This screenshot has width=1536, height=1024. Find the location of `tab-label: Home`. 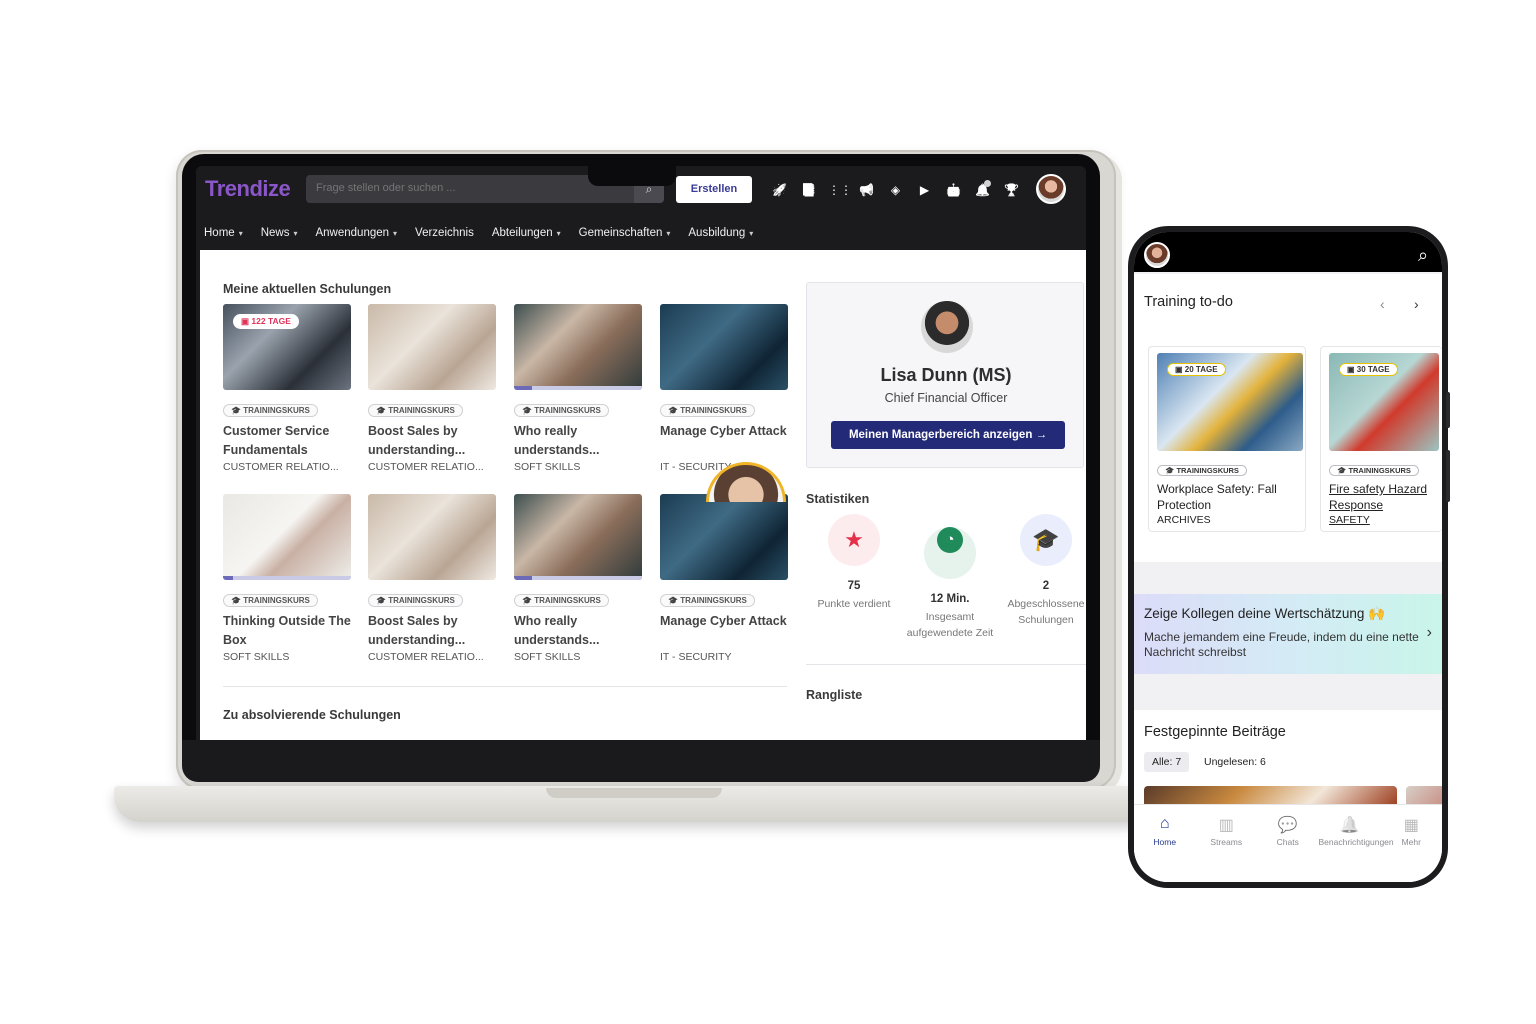

tab-label: Home is located at coordinates (1165, 842).